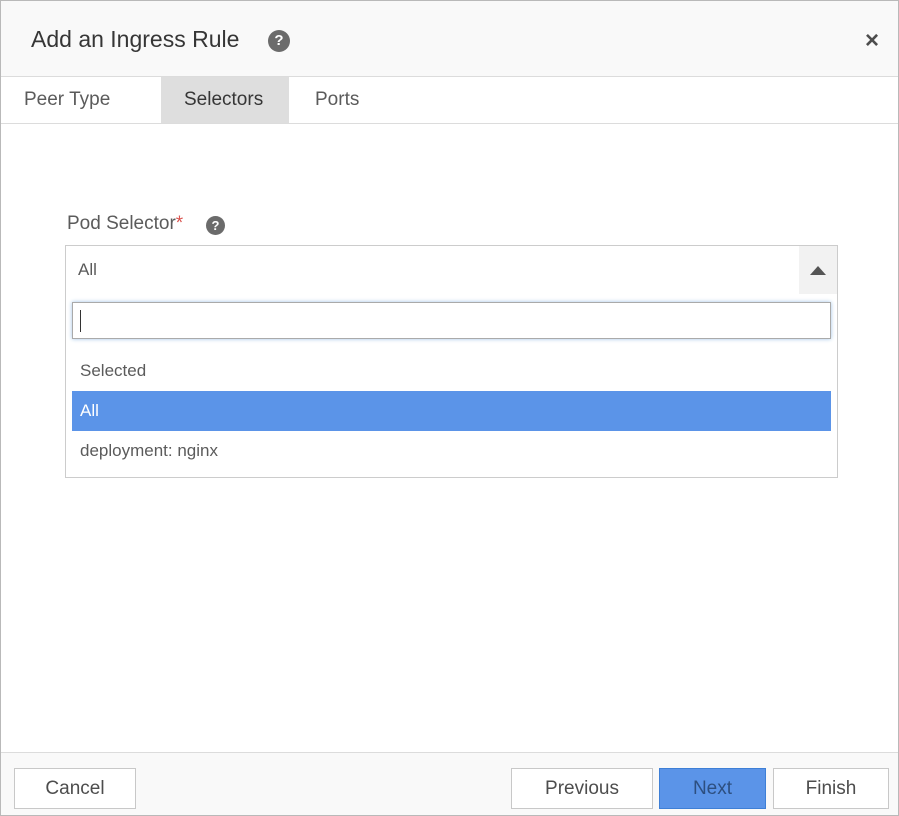 This screenshot has width=899, height=816. Describe the element at coordinates (831, 788) in the screenshot. I see `finish-button: Finish` at that location.